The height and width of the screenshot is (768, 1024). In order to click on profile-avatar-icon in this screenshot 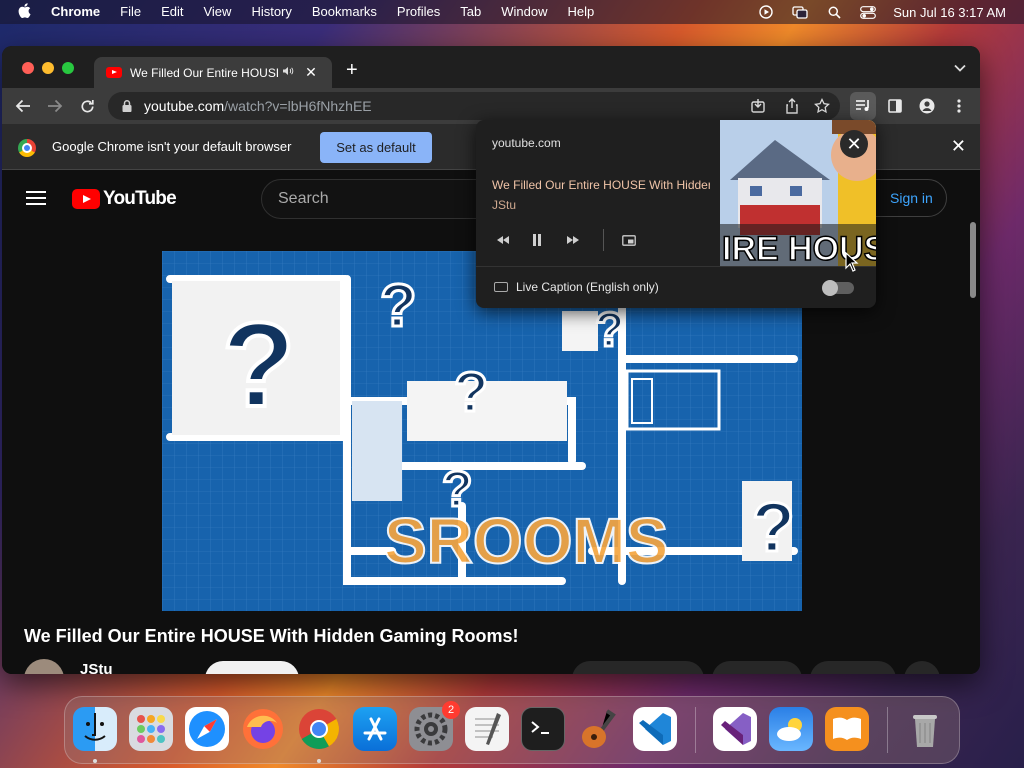, I will do `click(927, 106)`.